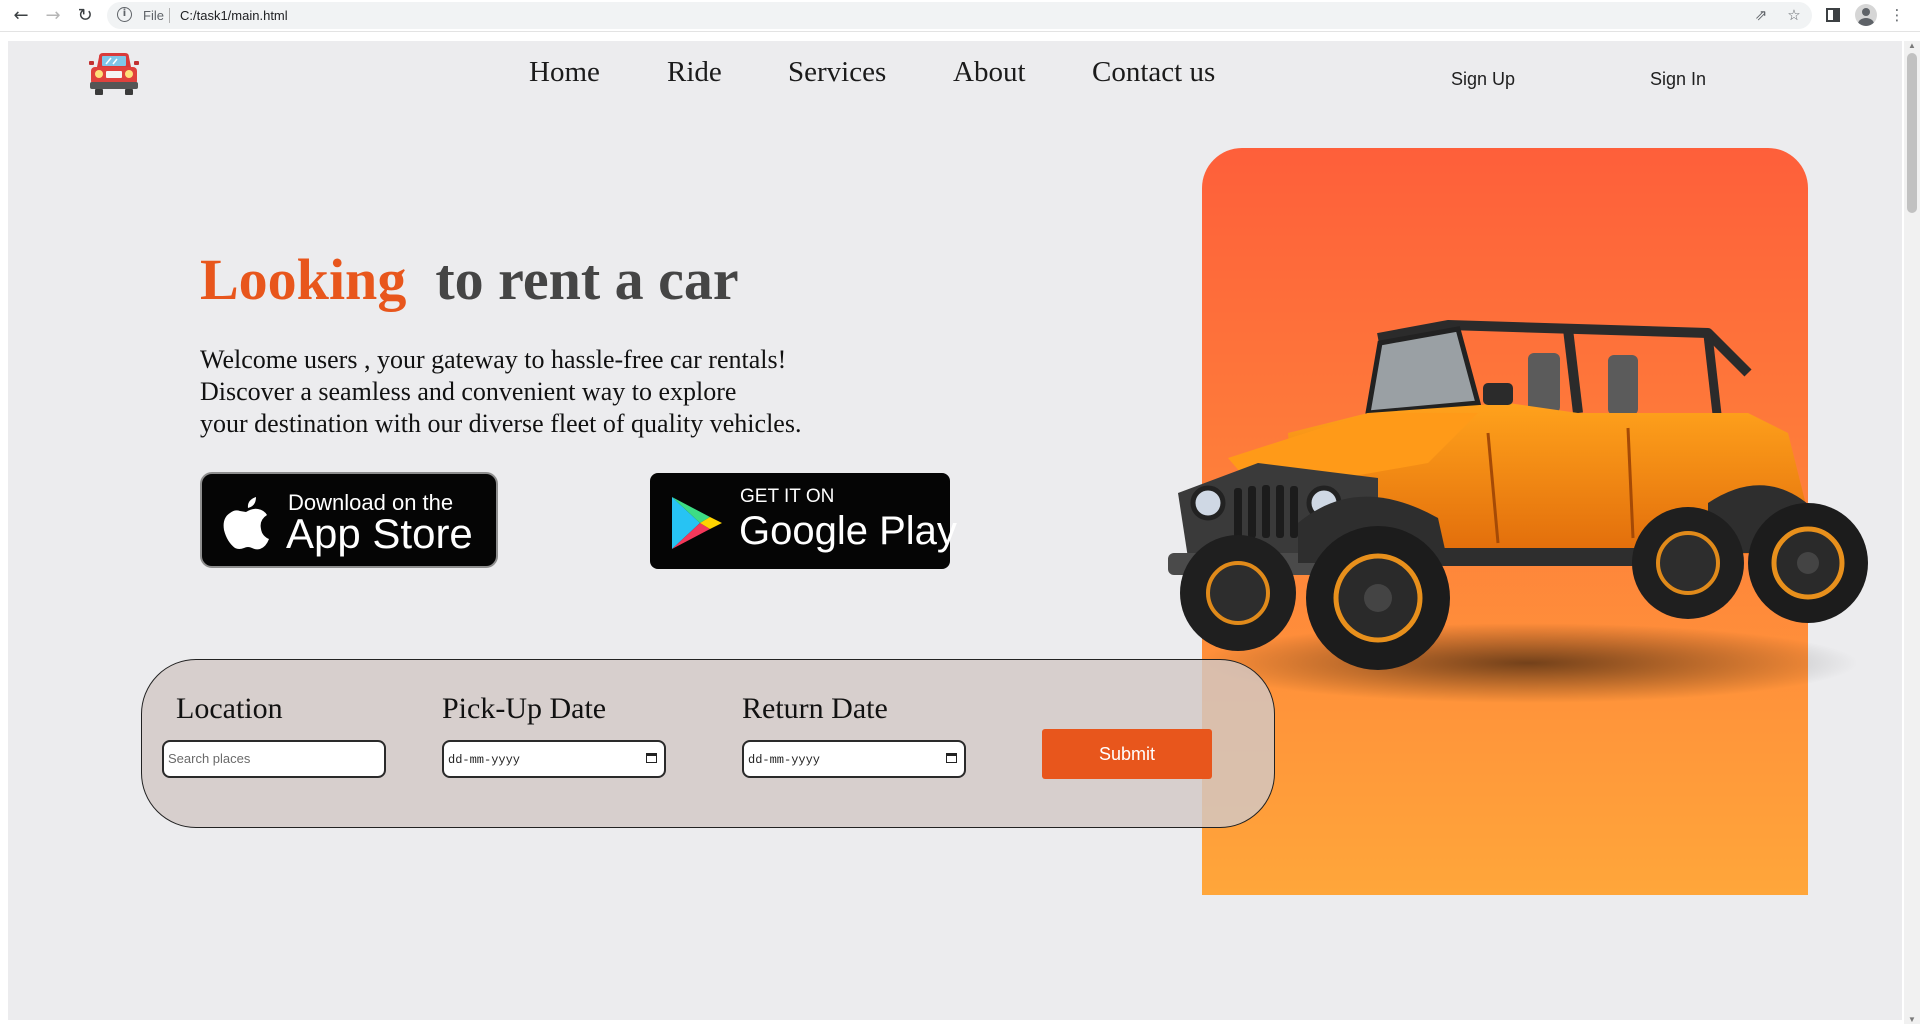 Image resolution: width=1920 pixels, height=1024 pixels. I want to click on bookmark-star-icon: ☆, so click(1794, 15).